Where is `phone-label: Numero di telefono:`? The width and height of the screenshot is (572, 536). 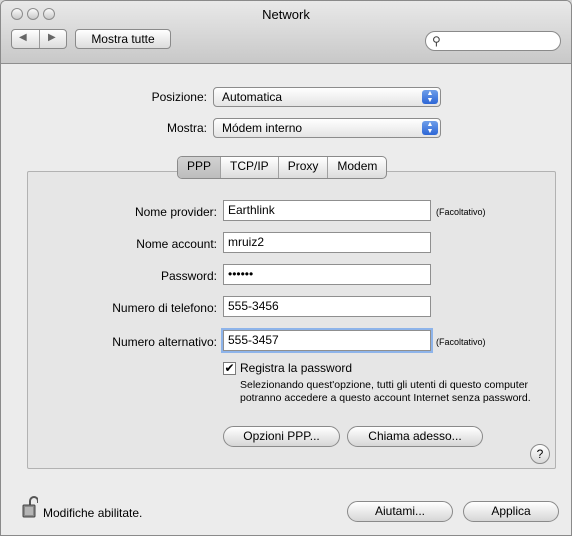
phone-label: Numero di telefono: is located at coordinates (164, 308).